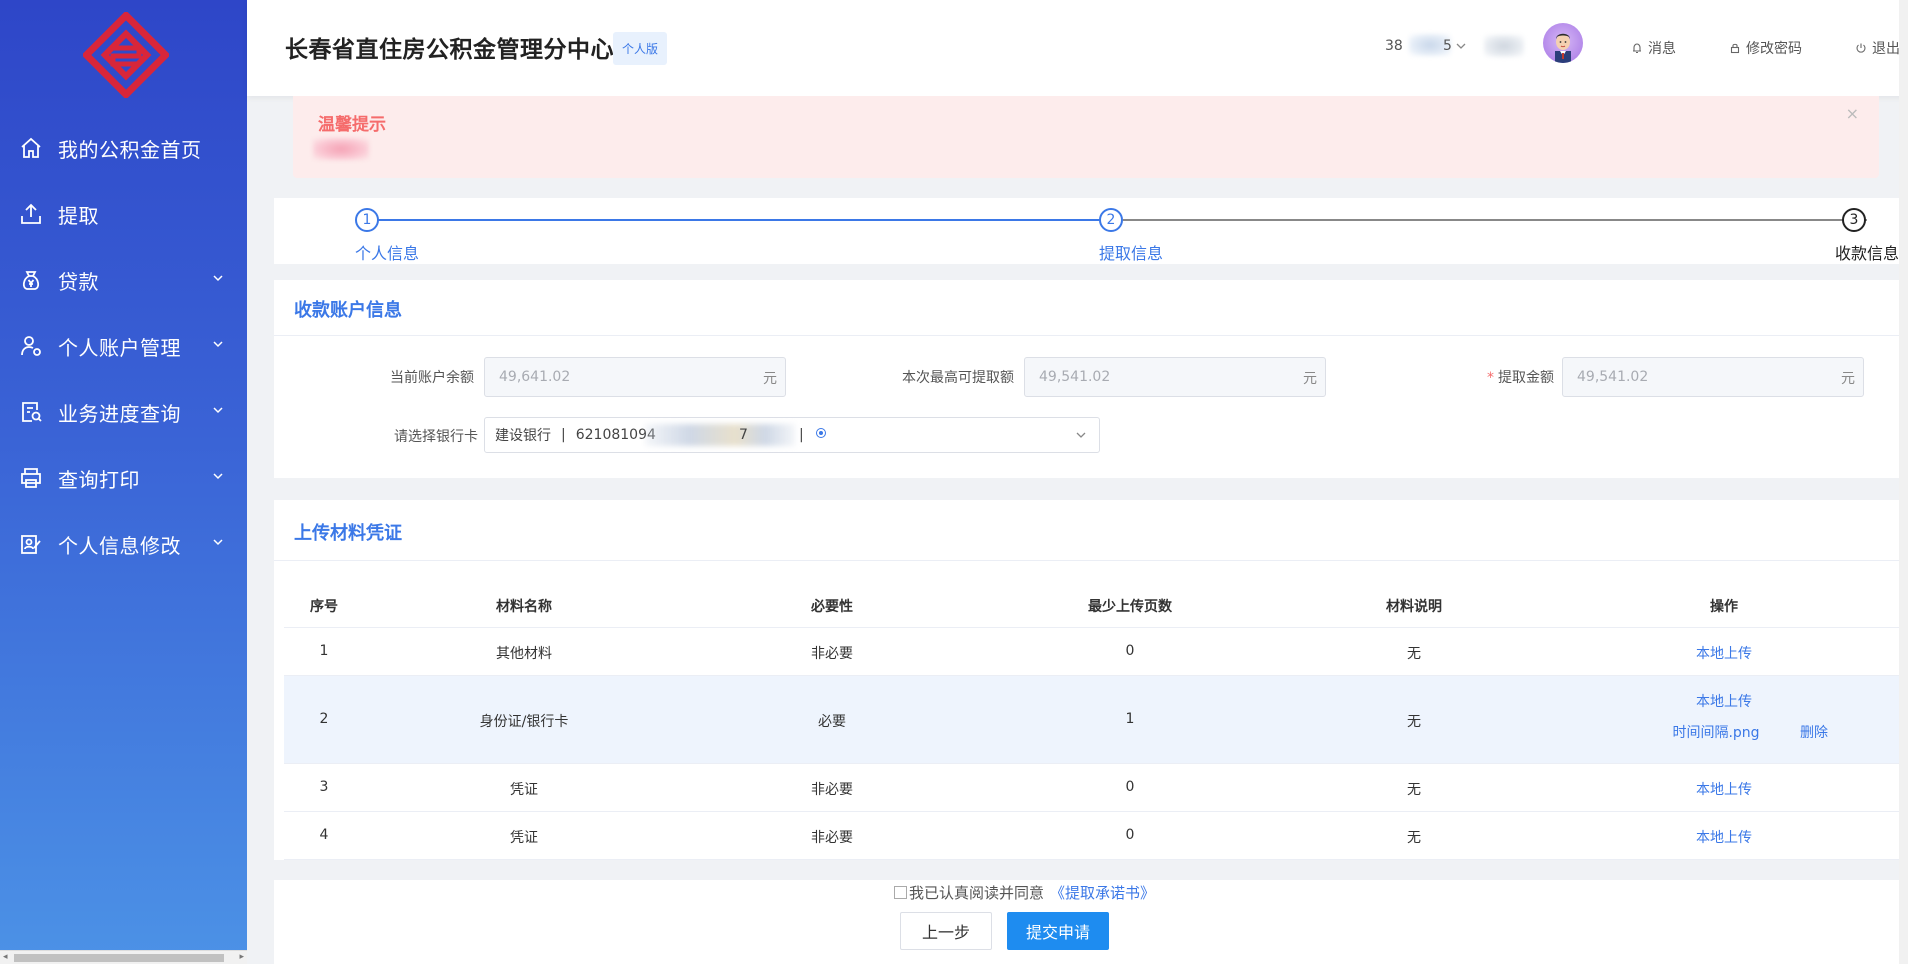 The height and width of the screenshot is (964, 1908). What do you see at coordinates (5, 957) in the screenshot?
I see `scroll-left-arrow-icon: ◂` at bounding box center [5, 957].